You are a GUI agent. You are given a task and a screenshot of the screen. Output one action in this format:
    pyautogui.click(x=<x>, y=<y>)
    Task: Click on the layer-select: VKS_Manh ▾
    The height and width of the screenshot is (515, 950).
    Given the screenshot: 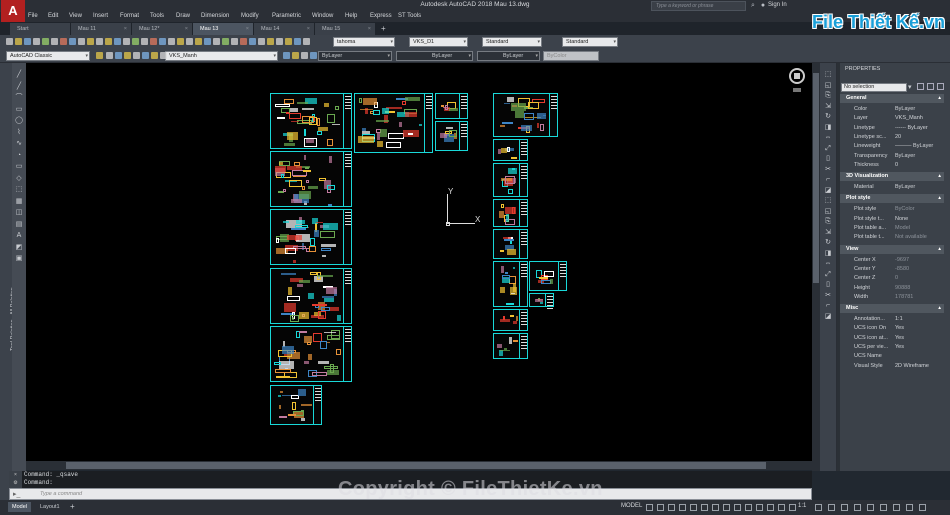 What is the action you would take?
    pyautogui.click(x=221, y=56)
    